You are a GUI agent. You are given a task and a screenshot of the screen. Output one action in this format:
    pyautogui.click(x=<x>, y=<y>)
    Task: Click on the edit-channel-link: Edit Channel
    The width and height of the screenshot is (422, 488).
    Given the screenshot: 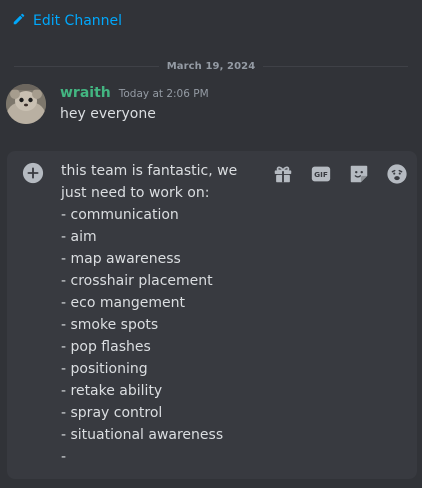 What is the action you would take?
    pyautogui.click(x=67, y=21)
    